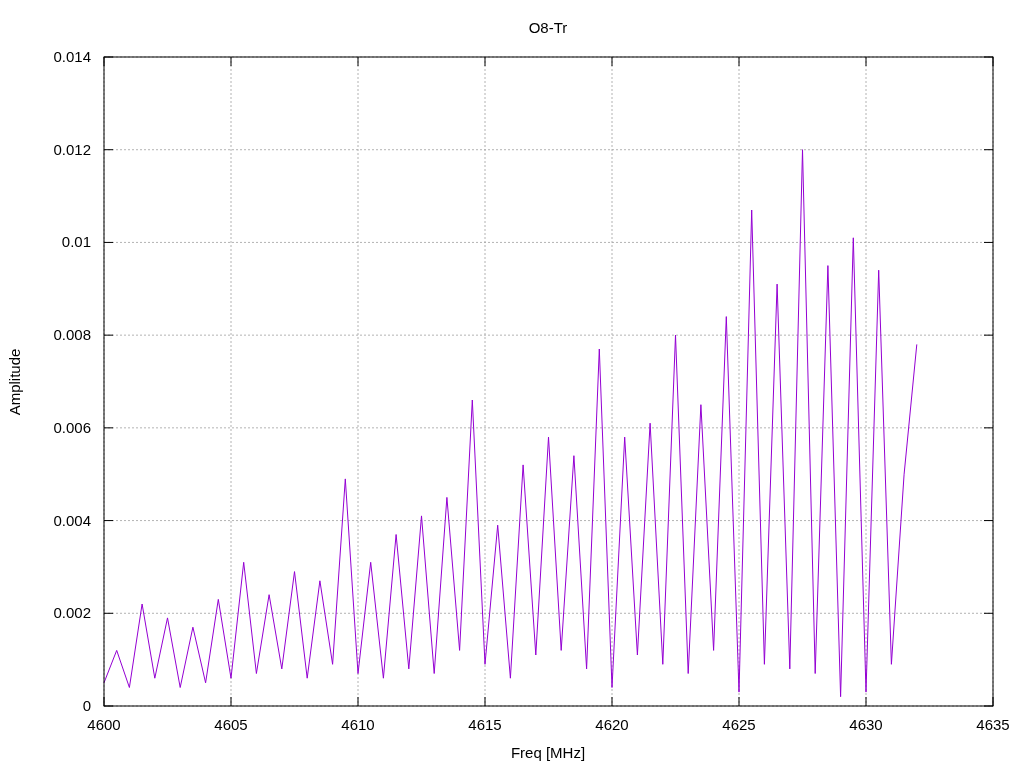 This screenshot has height=768, width=1024. Describe the element at coordinates (86, 705) in the screenshot. I see `y-tick-label: 0` at that location.